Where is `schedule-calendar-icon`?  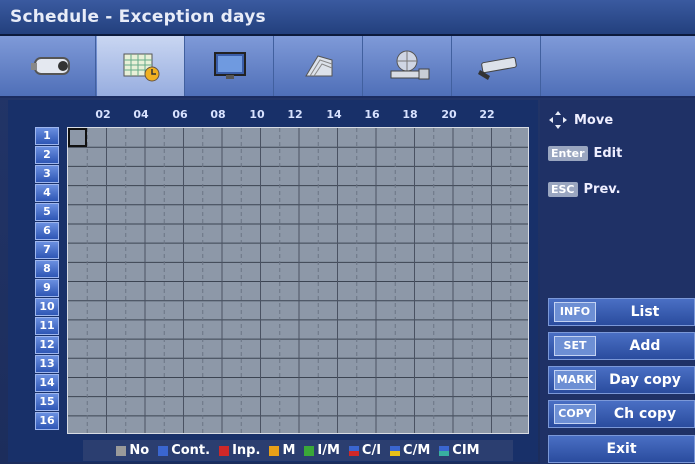
schedule-calendar-icon is located at coordinates (141, 67).